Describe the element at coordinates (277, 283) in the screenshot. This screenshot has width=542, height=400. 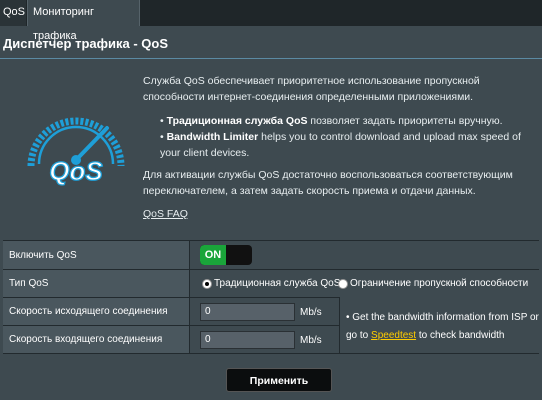
I see `radio-traditional-label: Традиционная служба QoS` at that location.